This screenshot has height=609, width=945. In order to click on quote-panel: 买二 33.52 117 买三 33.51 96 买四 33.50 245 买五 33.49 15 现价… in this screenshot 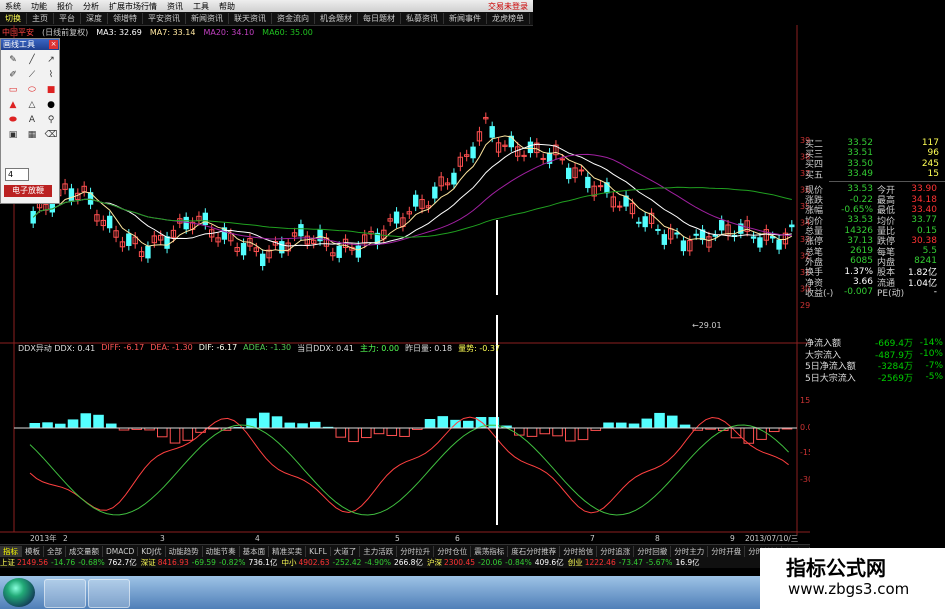, I will do `click(875, 243)`.